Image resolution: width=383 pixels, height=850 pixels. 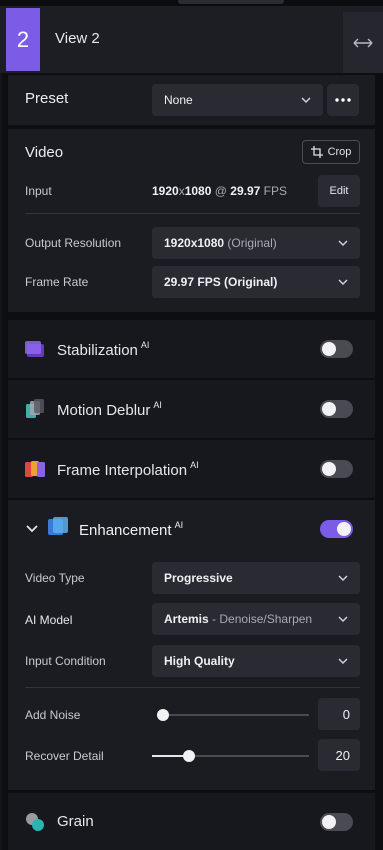 I want to click on enhancement-label: Enhancement AI, so click(x=131, y=529).